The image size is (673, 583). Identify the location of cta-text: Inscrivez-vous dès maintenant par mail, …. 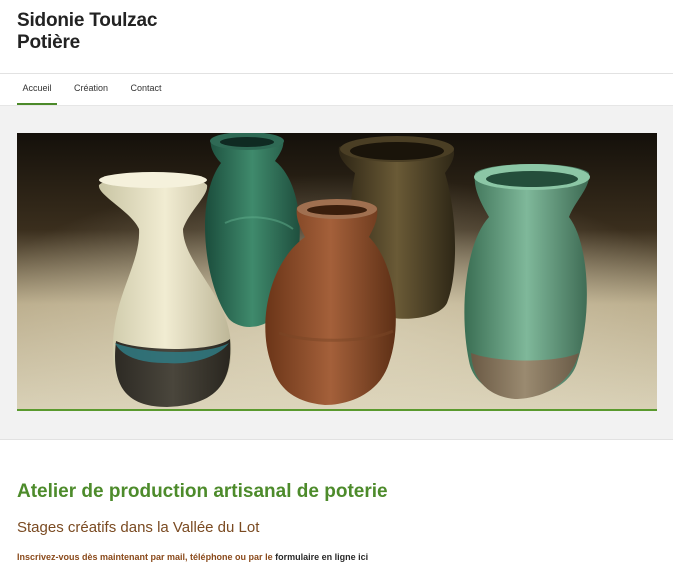
(146, 557).